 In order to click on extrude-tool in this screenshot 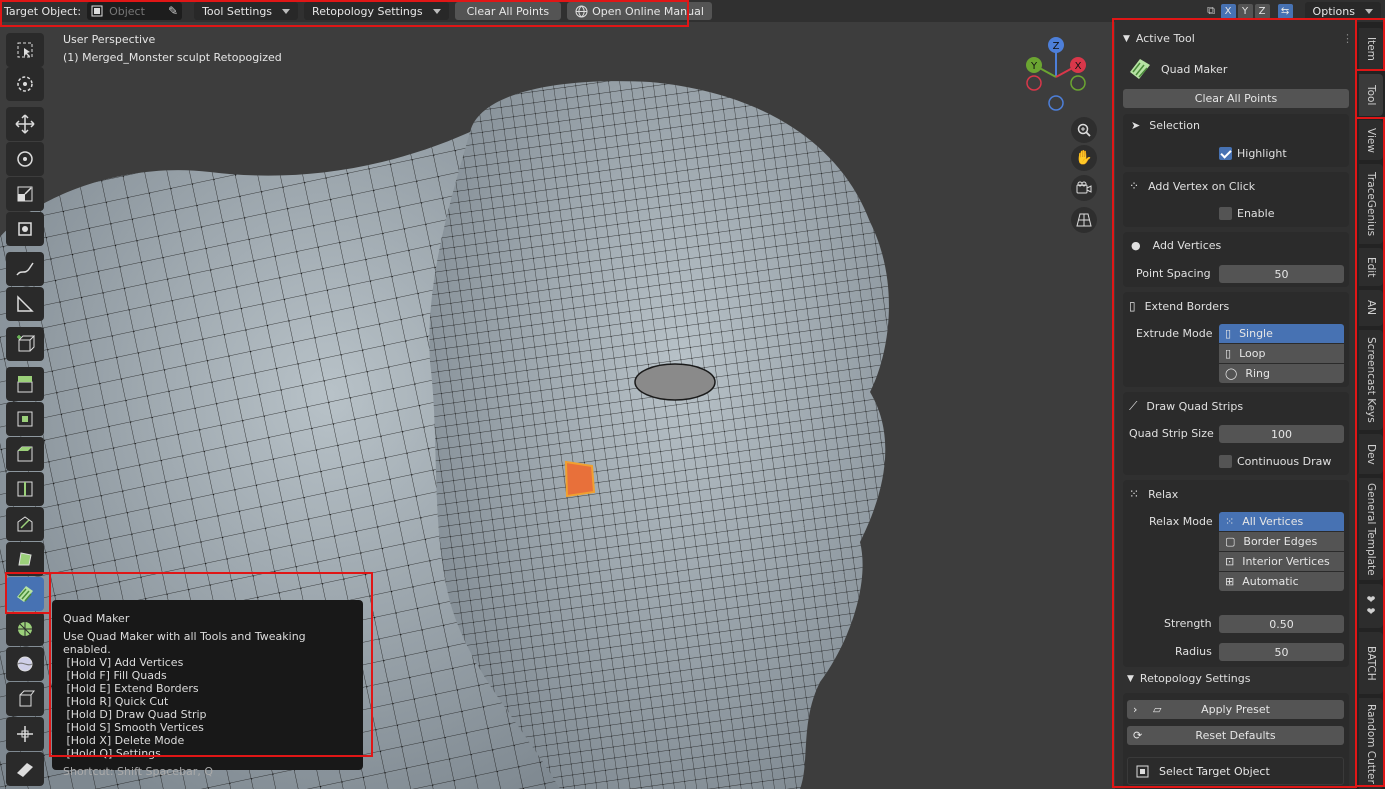, I will do `click(25, 384)`.